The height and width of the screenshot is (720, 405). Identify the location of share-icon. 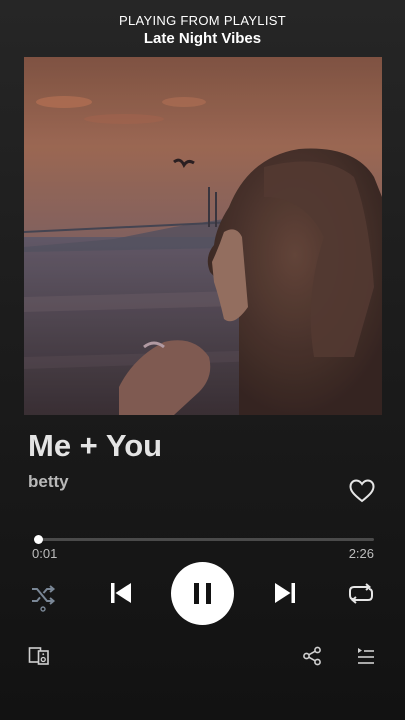
(312, 656).